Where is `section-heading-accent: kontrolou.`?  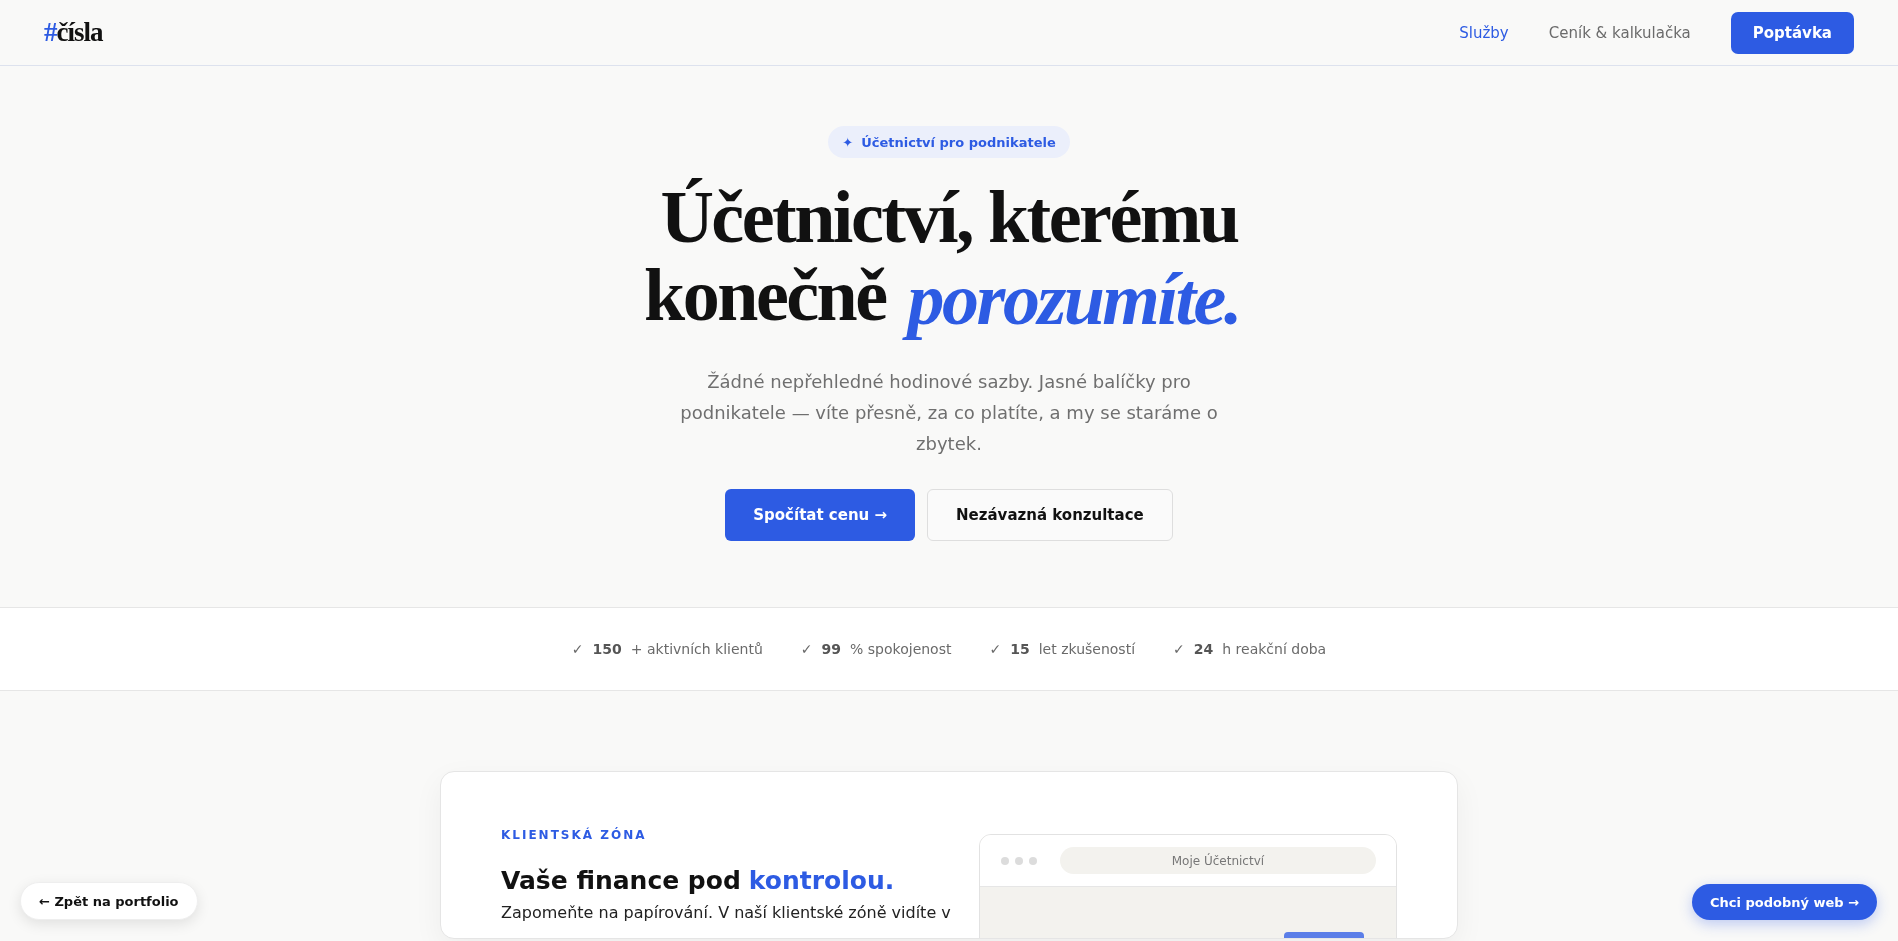 section-heading-accent: kontrolou. is located at coordinates (821, 880).